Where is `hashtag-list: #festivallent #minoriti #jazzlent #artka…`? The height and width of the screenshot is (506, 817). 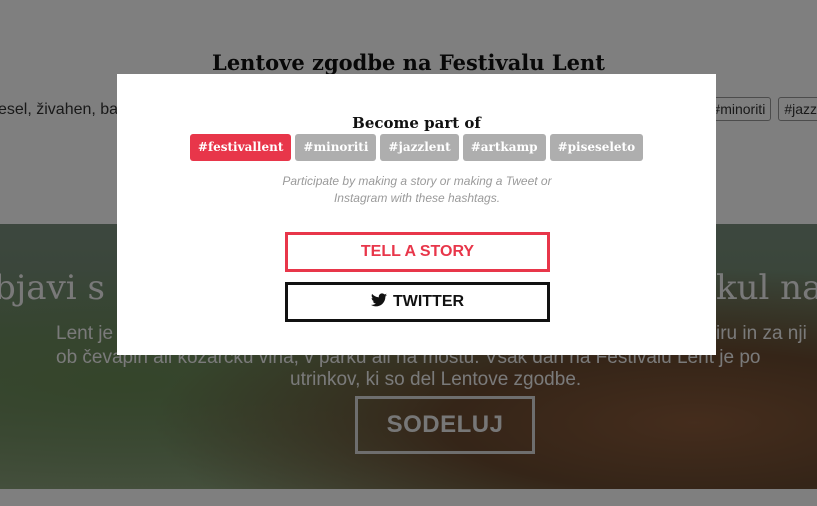 hashtag-list: #festivallent #minoriti #jazzlent #artka… is located at coordinates (416, 147).